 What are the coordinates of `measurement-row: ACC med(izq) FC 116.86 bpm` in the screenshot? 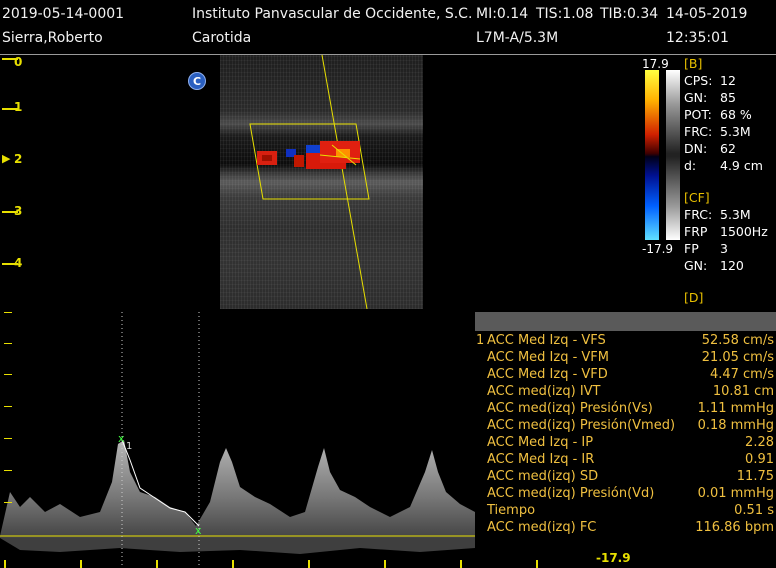 It's located at (625, 528).